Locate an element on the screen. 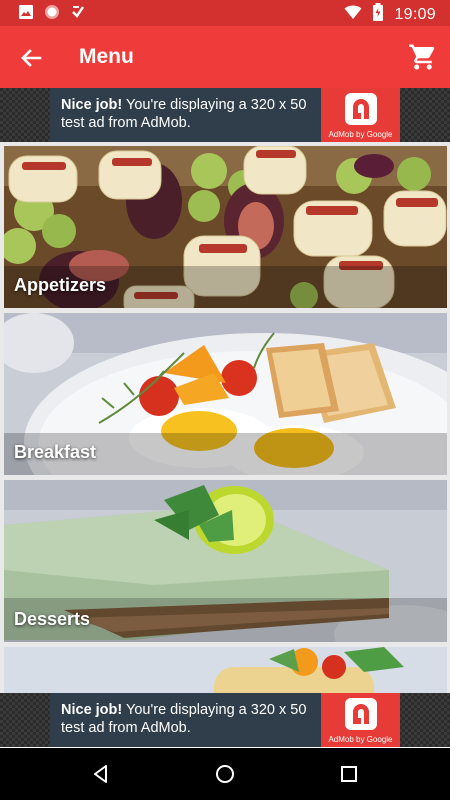 Image resolution: width=450 pixels, height=800 pixels. battery-icon is located at coordinates (378, 14).